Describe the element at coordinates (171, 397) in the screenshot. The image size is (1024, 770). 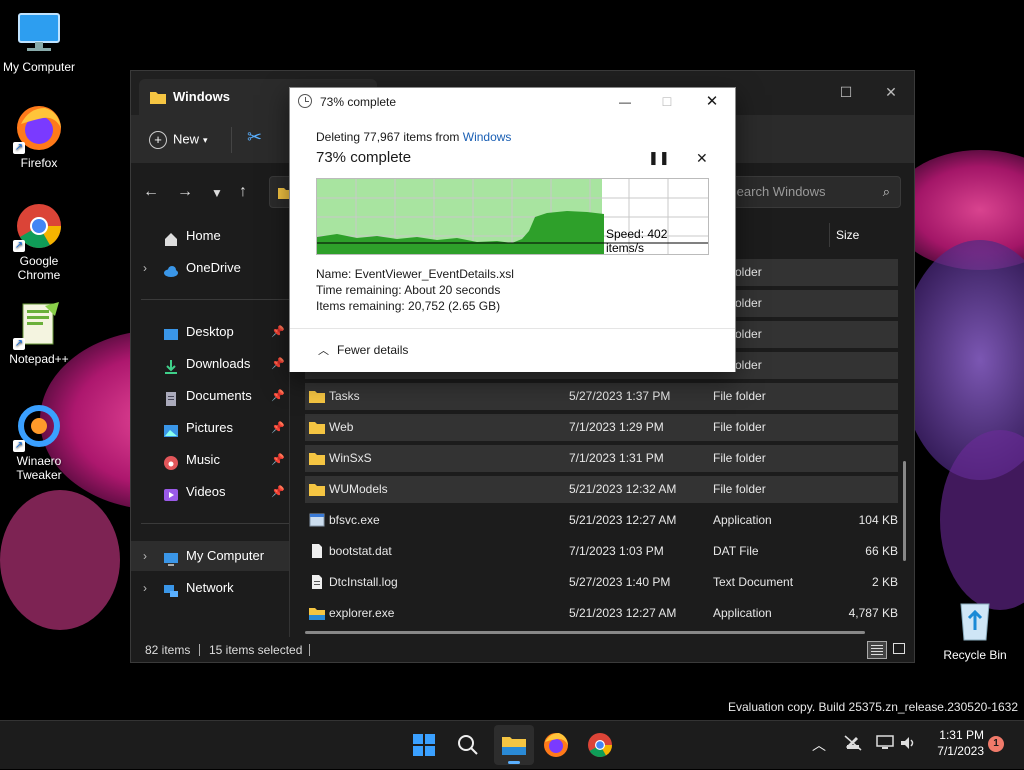
I see `document-icon` at that location.